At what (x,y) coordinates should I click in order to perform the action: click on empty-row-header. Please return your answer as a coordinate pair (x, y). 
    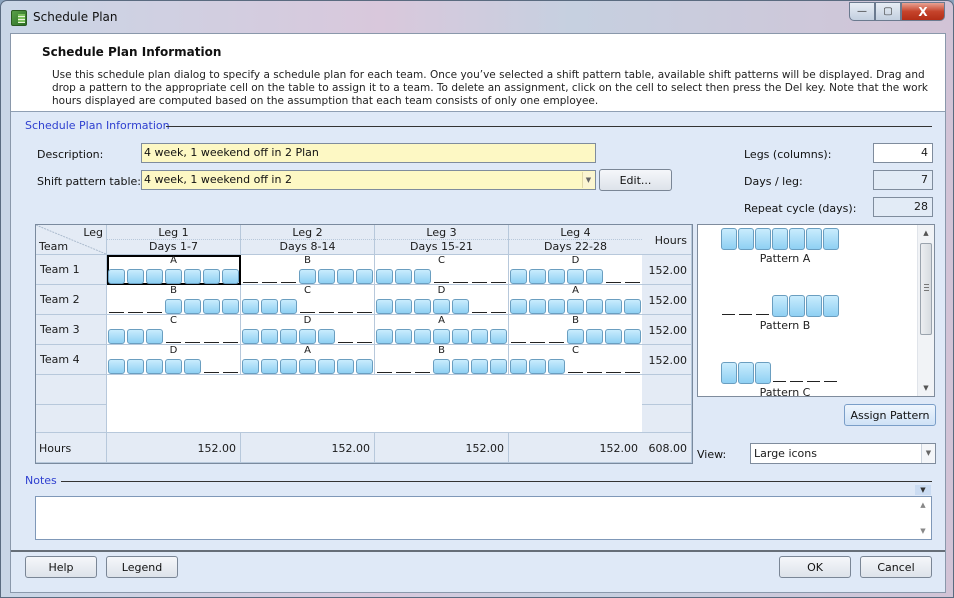
    Looking at the image, I should click on (71, 419).